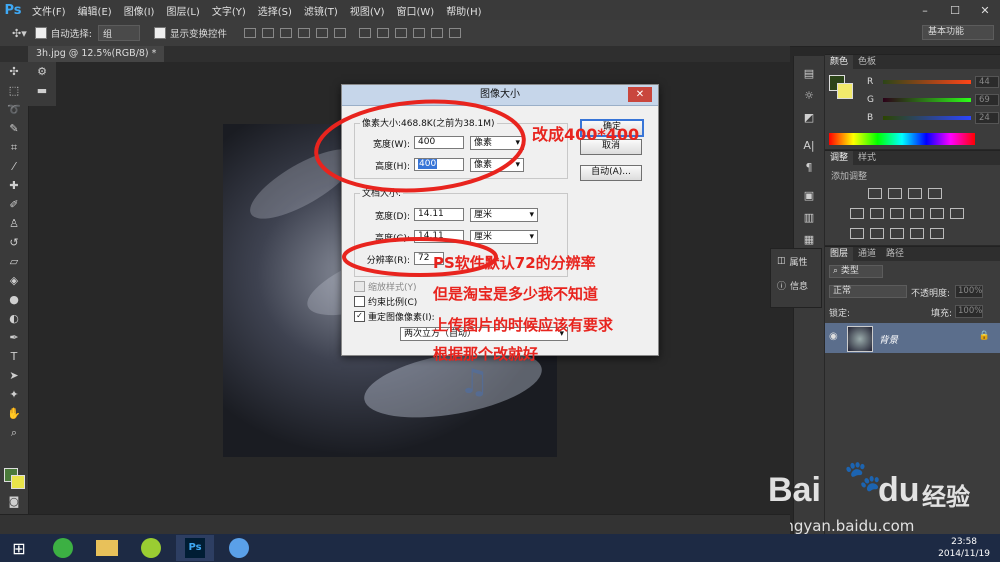 The width and height of the screenshot is (1000, 562). What do you see at coordinates (382, 33) in the screenshot?
I see `distribute-middle-icon` at bounding box center [382, 33].